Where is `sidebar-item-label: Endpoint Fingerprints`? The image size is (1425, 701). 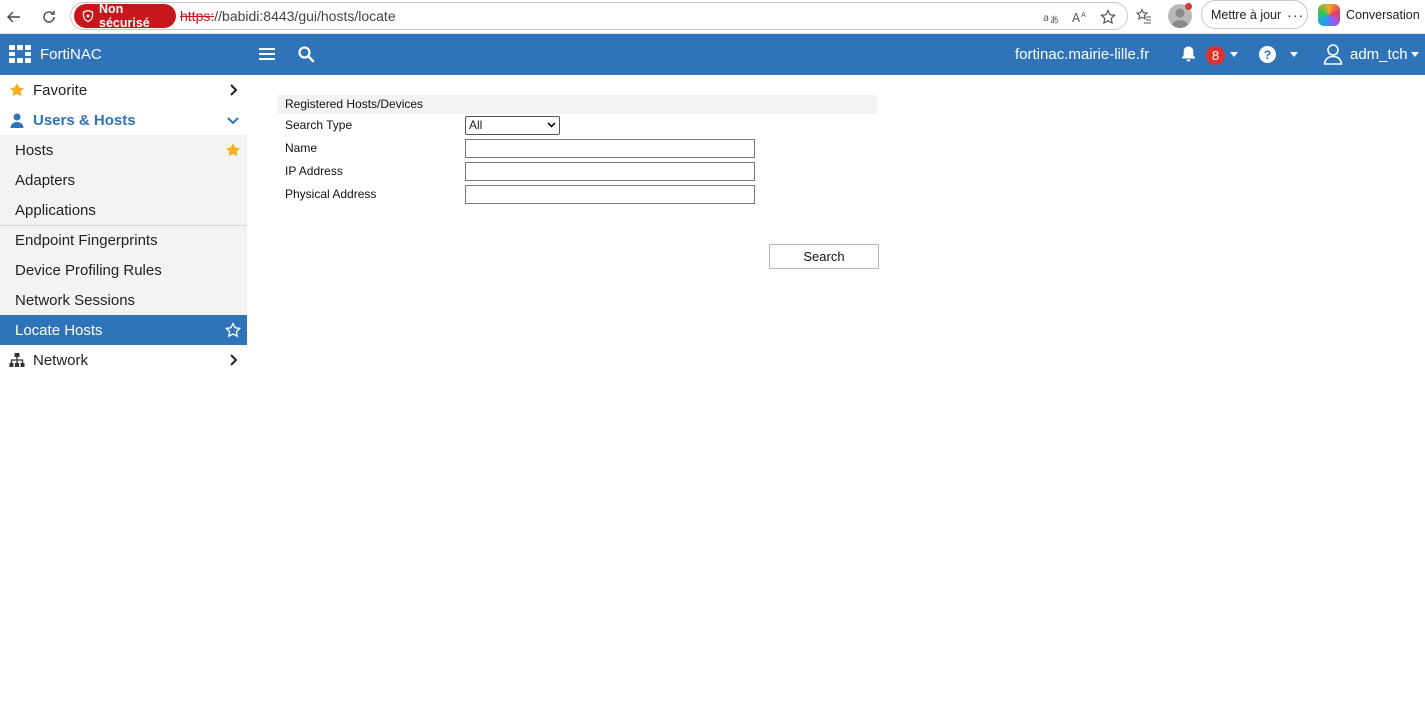 sidebar-item-label: Endpoint Fingerprints is located at coordinates (86, 240).